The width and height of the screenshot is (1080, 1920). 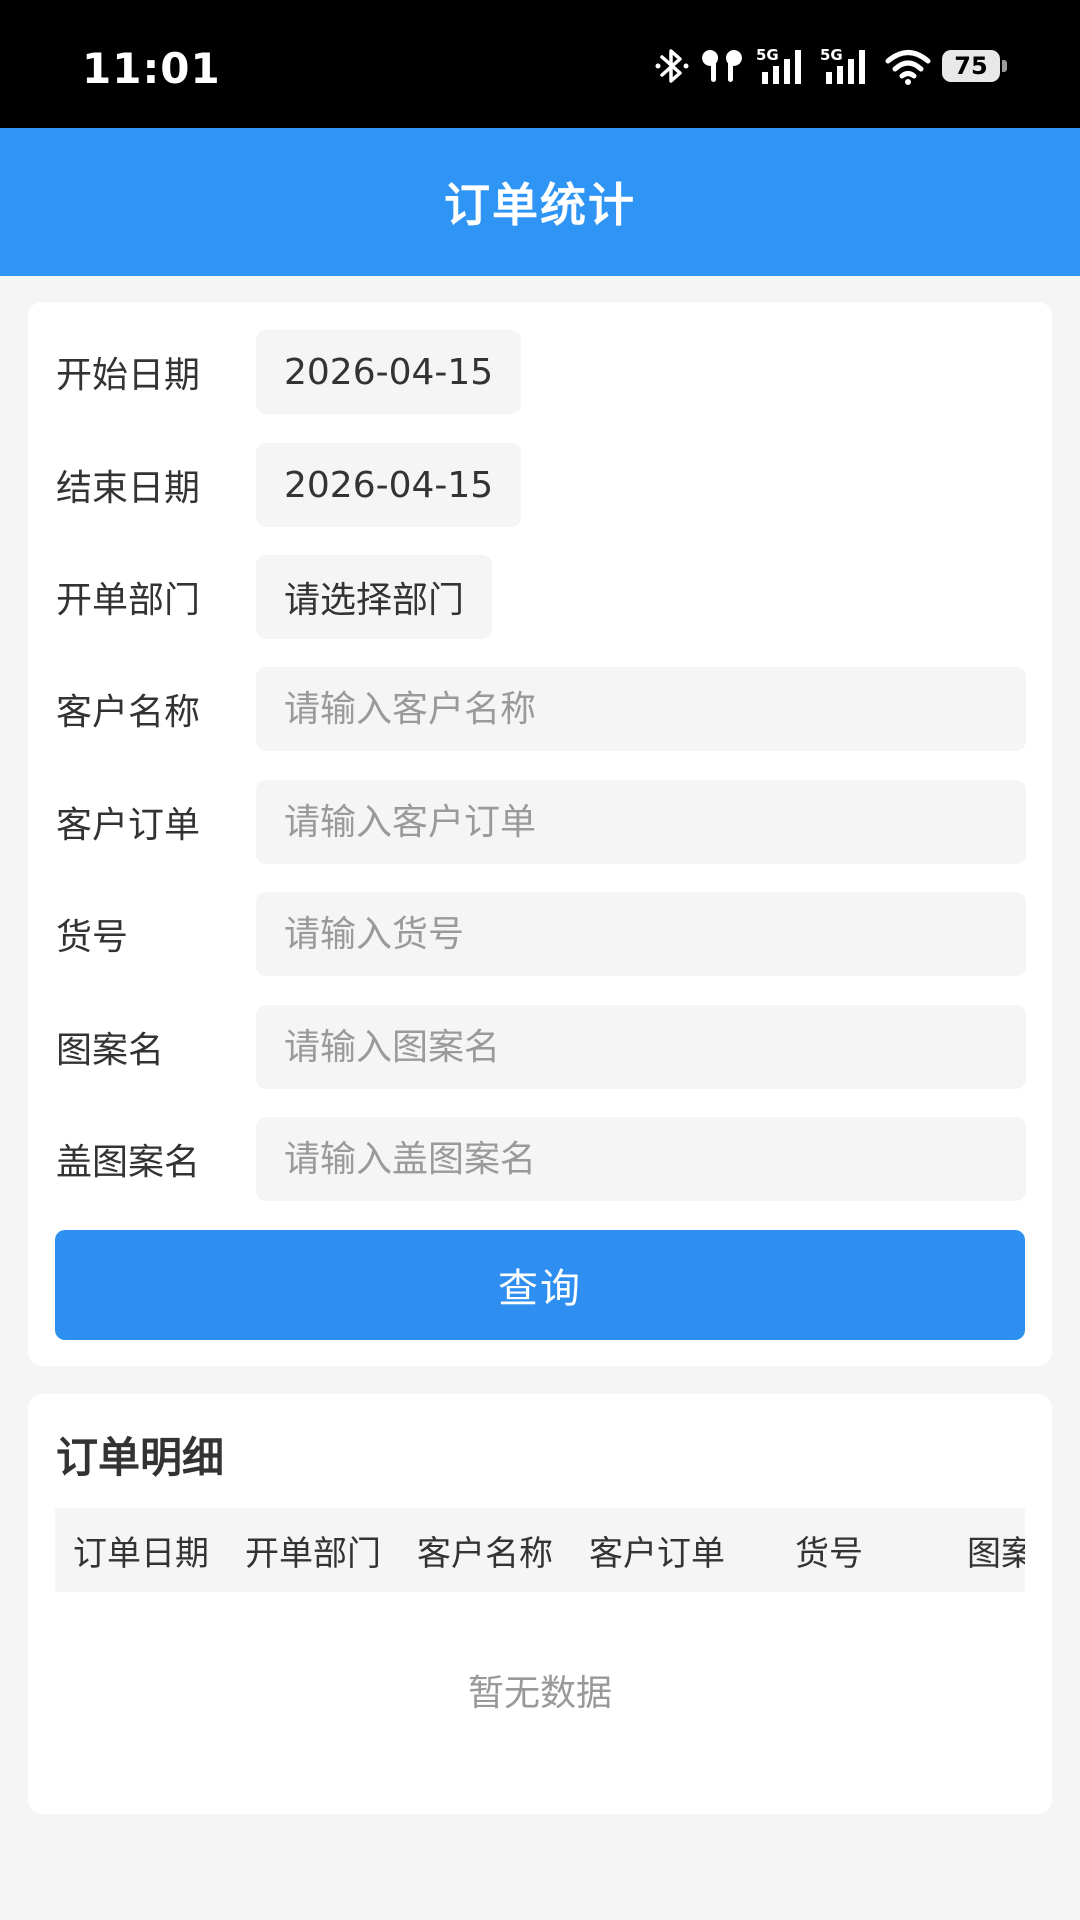 I want to click on column-header-customer-name: 客户名称, so click(x=485, y=1553).